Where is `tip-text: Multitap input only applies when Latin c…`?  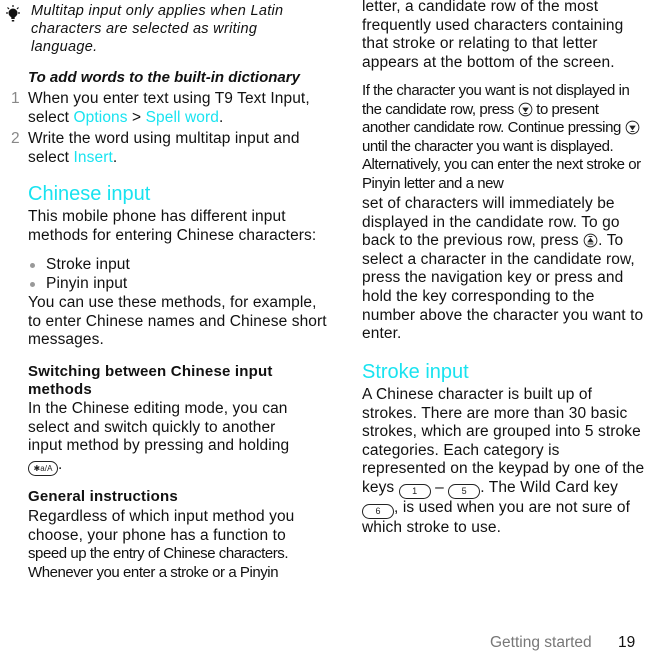 tip-text: Multitap input only applies when Latin c… is located at coordinates (157, 29).